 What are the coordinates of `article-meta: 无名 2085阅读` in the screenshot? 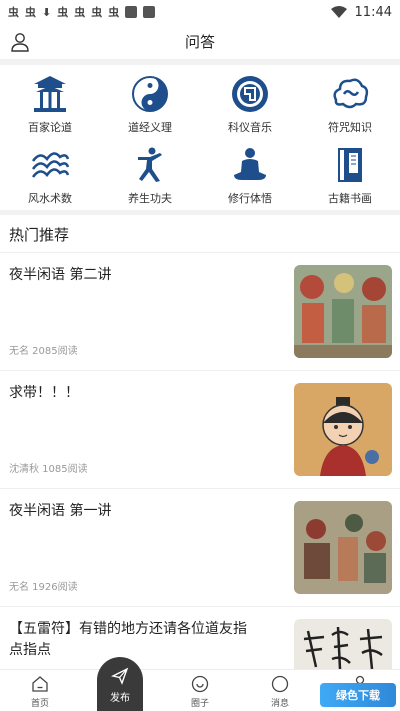 It's located at (43, 351).